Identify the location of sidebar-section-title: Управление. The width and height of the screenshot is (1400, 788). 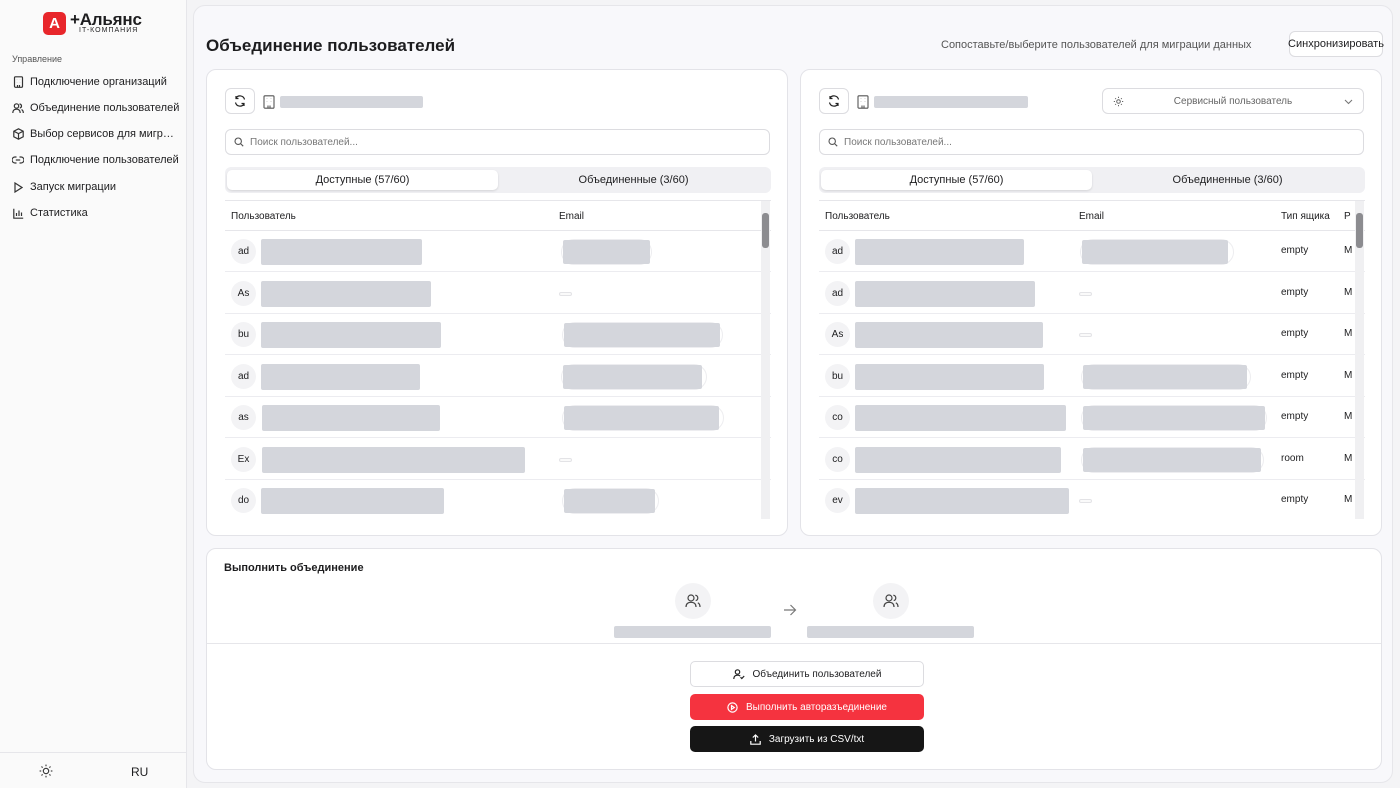
(37, 59).